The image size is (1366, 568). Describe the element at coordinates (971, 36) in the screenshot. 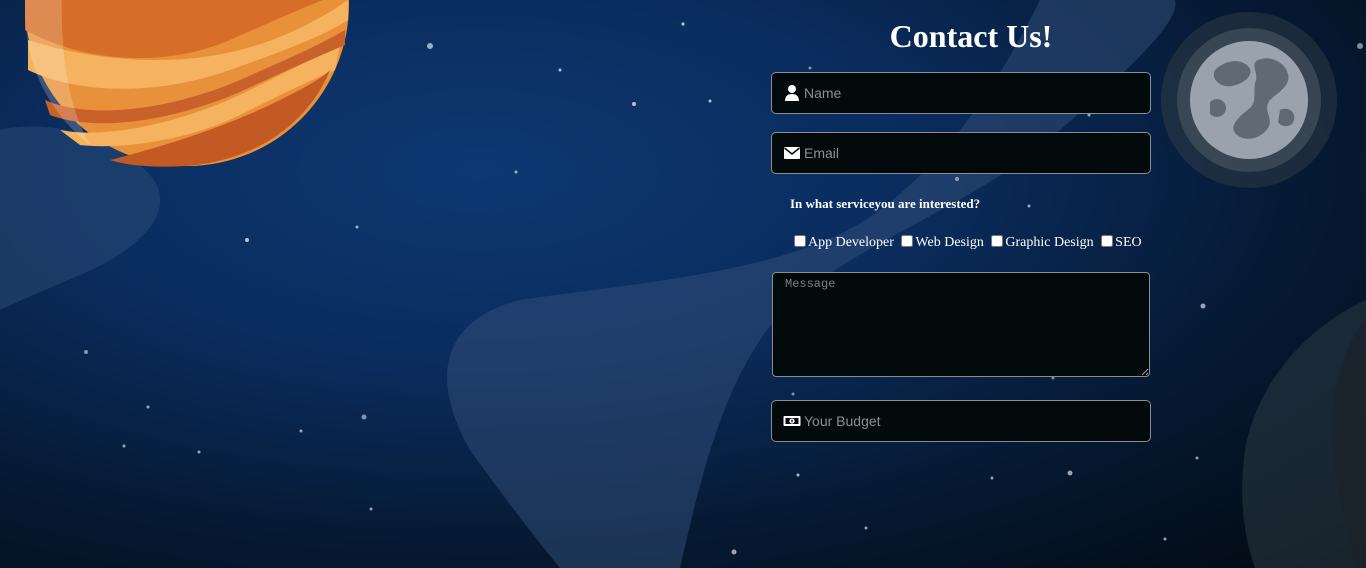

I see `page-title: Contact Us!` at that location.